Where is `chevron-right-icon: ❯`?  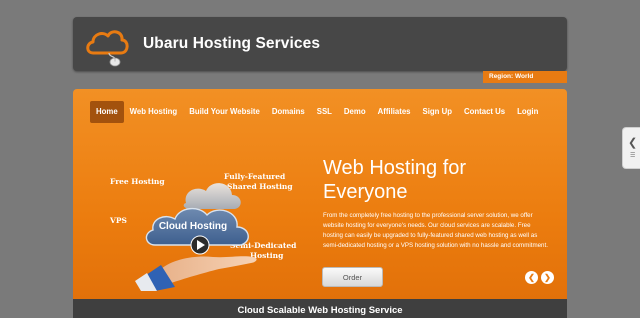
chevron-right-icon: ❯ is located at coordinates (547, 277).